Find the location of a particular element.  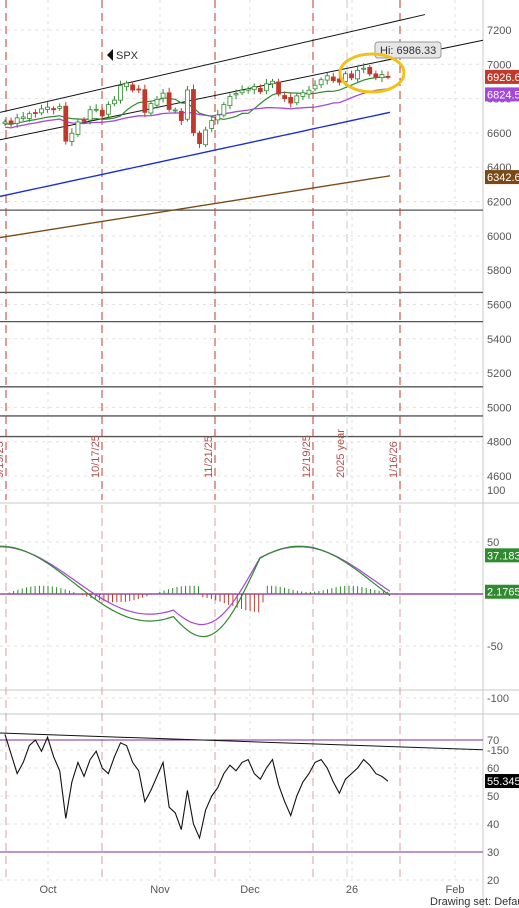

event-marker-label: 1/16/26 is located at coordinates (394, 459).